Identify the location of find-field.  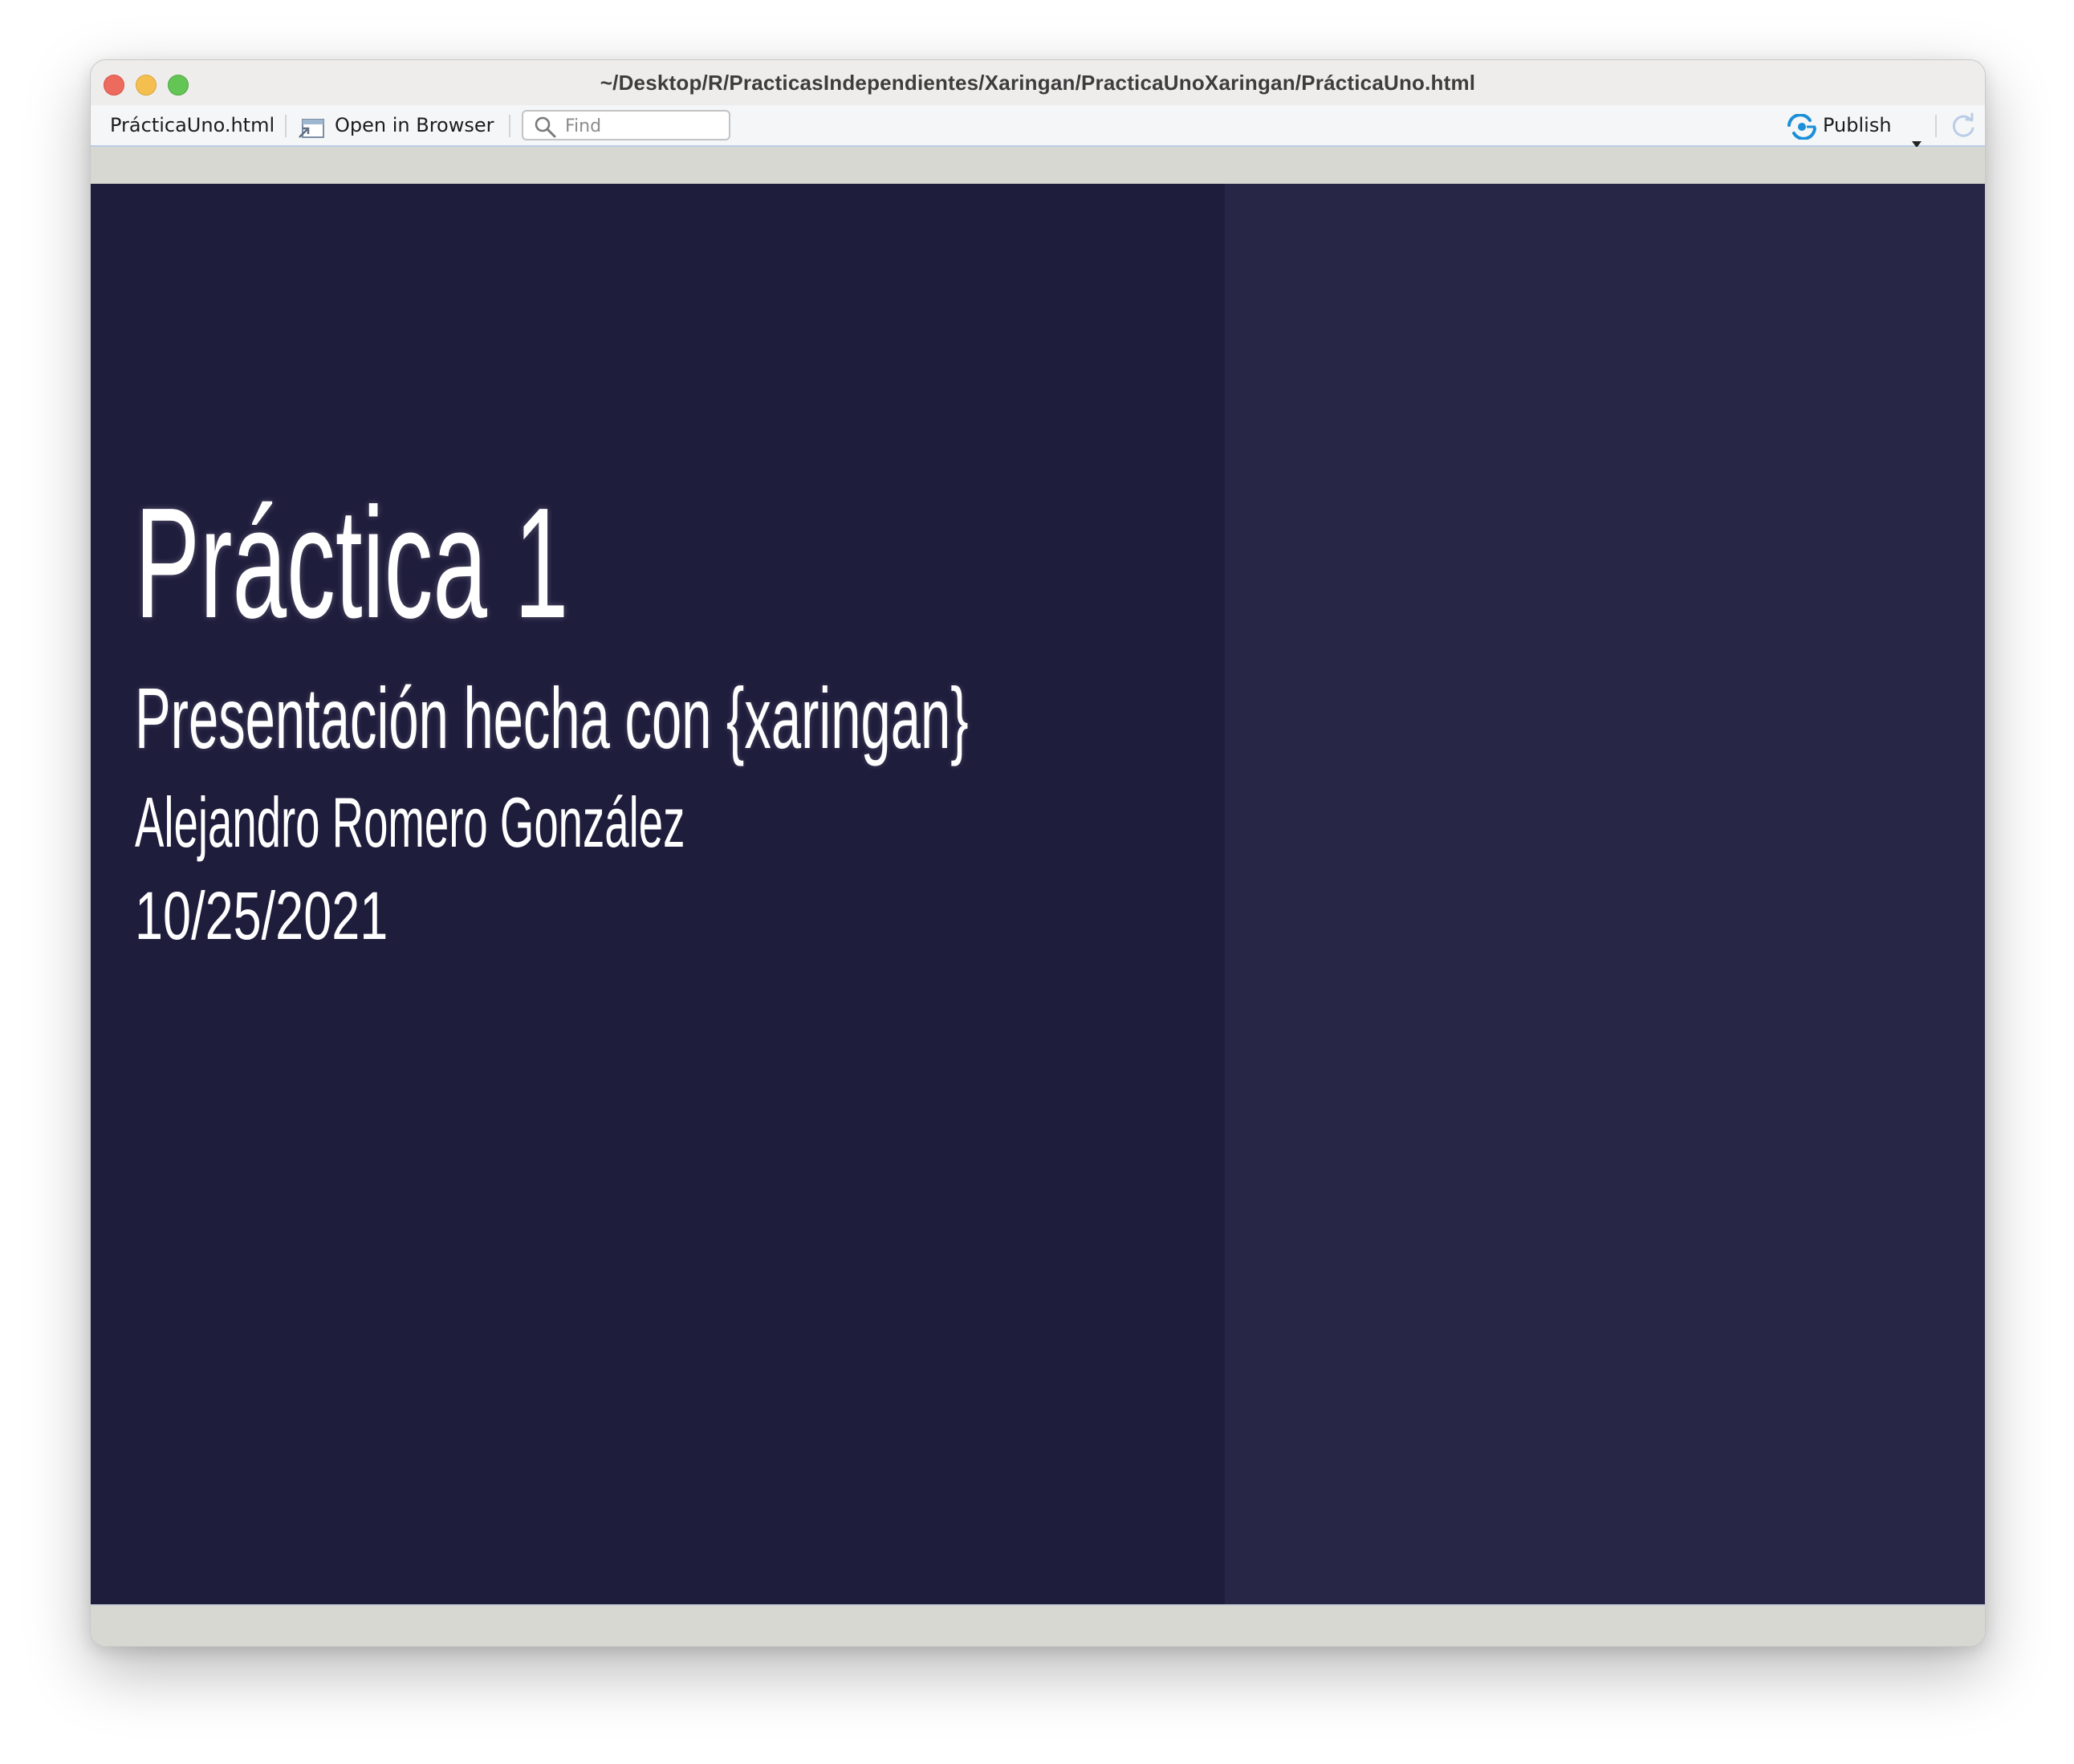
(626, 125).